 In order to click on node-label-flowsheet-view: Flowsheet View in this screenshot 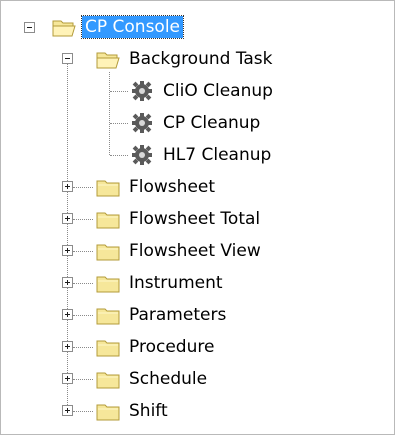, I will do `click(195, 251)`.